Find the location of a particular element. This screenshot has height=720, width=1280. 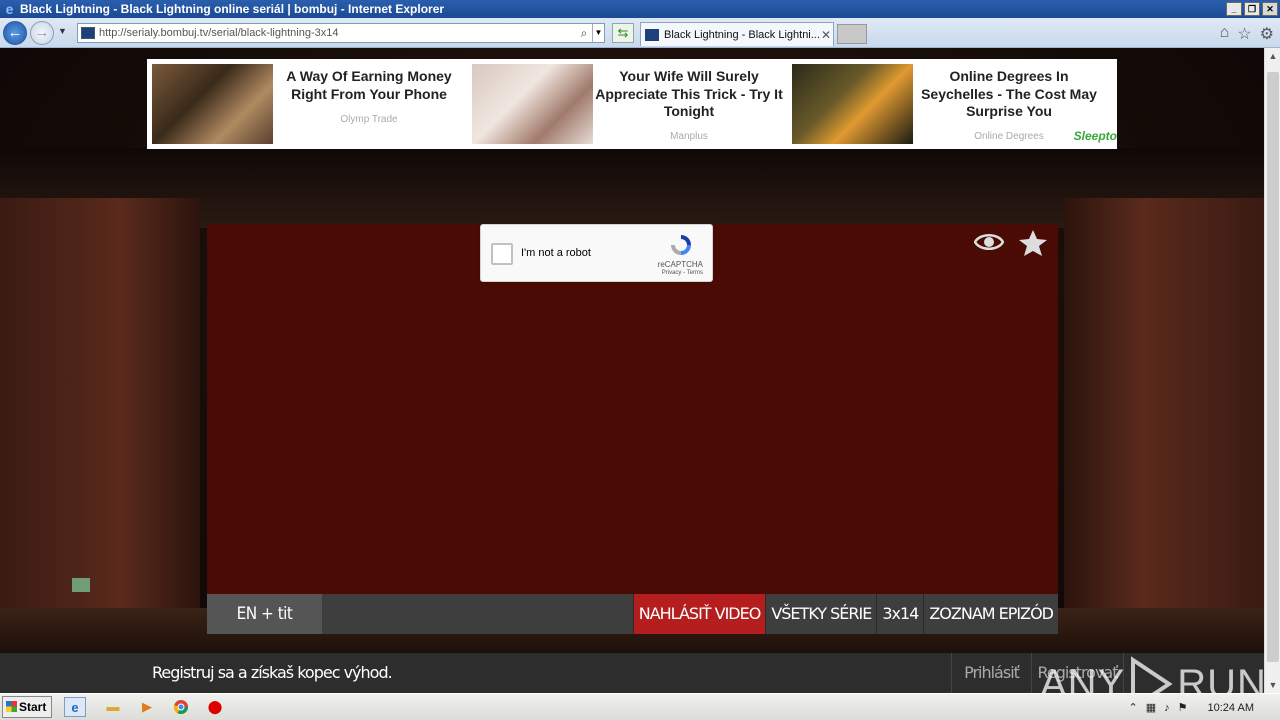

register-promo-text: Registruj sa a získaš kopec výhod. is located at coordinates (272, 672).